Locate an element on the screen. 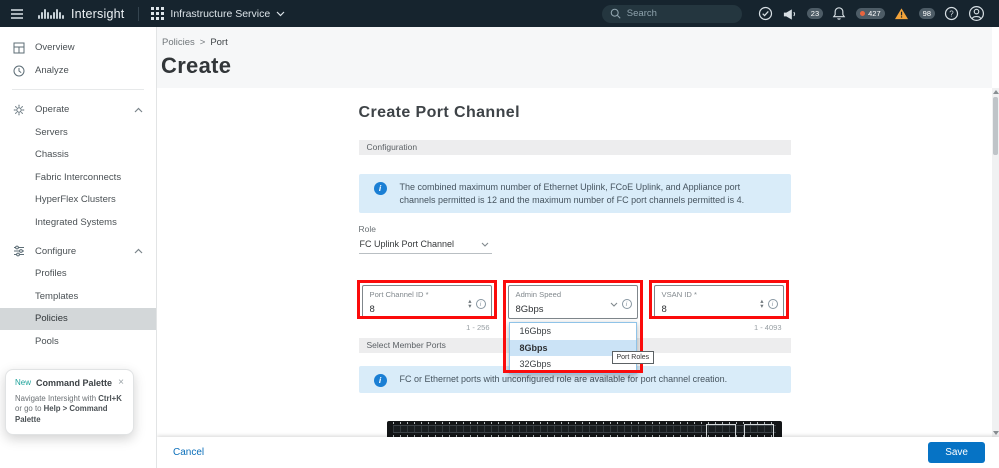  command-palette-title: Command Palette is located at coordinates (74, 382).